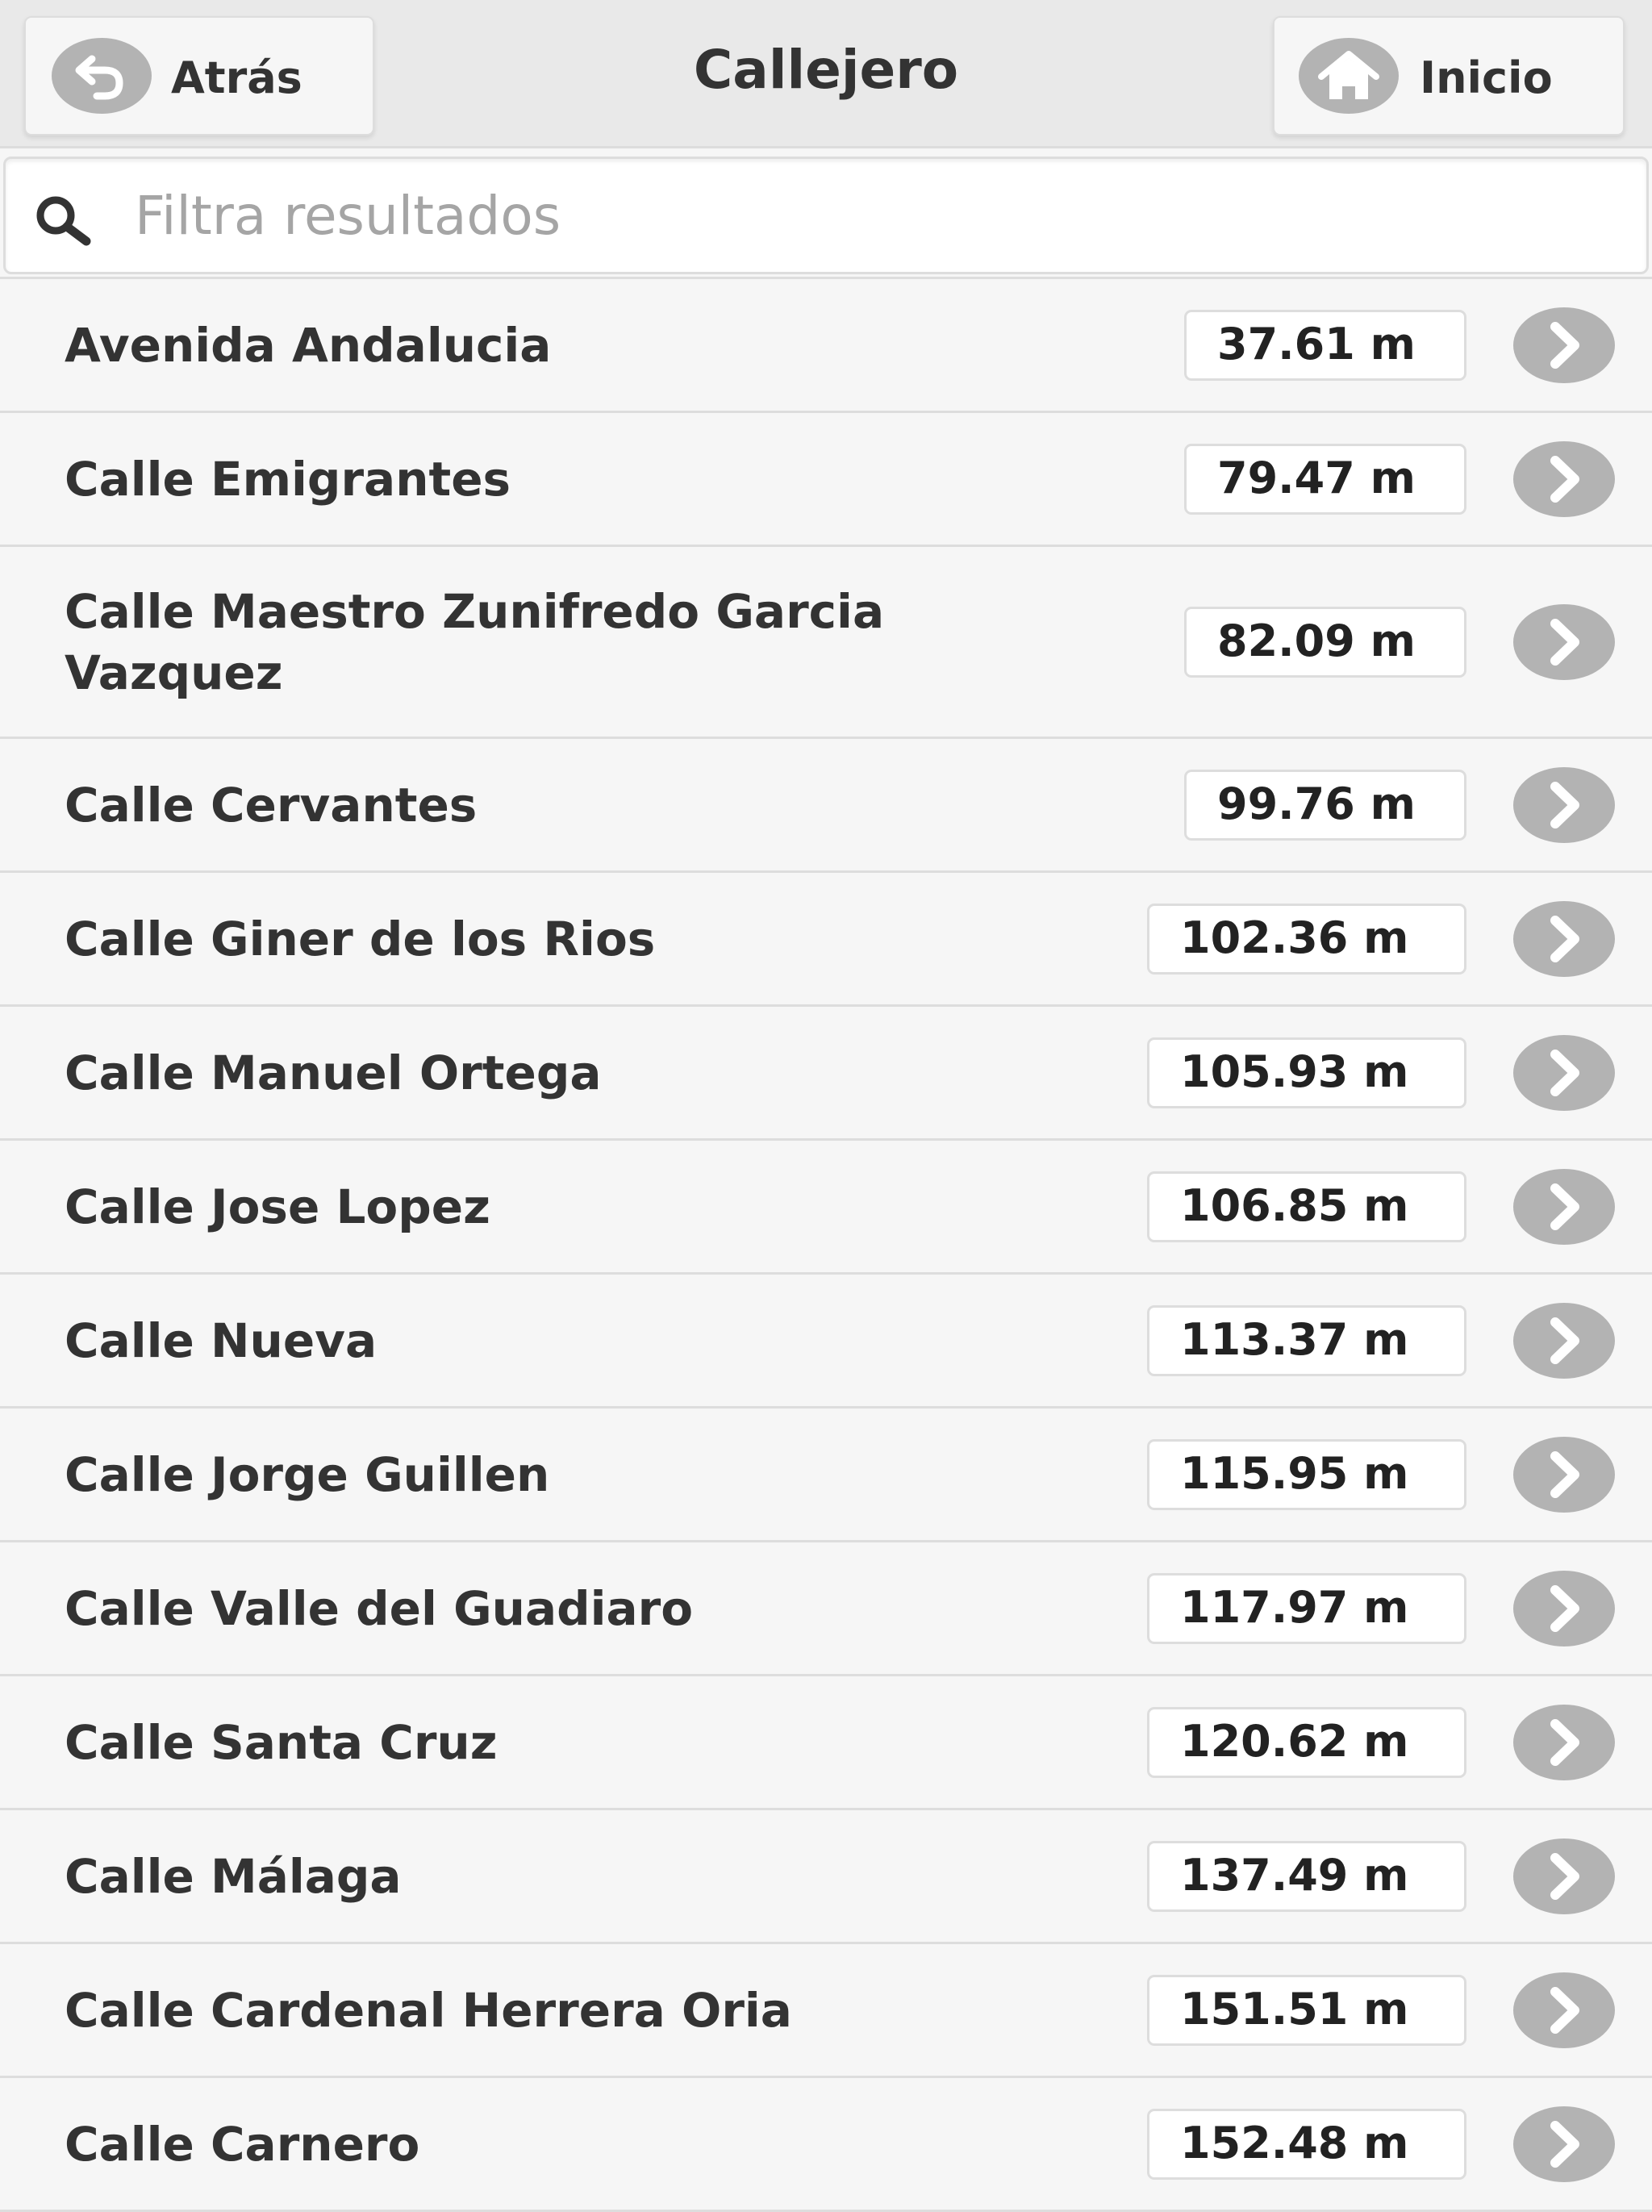 The height and width of the screenshot is (2212, 1652). What do you see at coordinates (1487, 77) in the screenshot?
I see `home-button-label: Inicio` at bounding box center [1487, 77].